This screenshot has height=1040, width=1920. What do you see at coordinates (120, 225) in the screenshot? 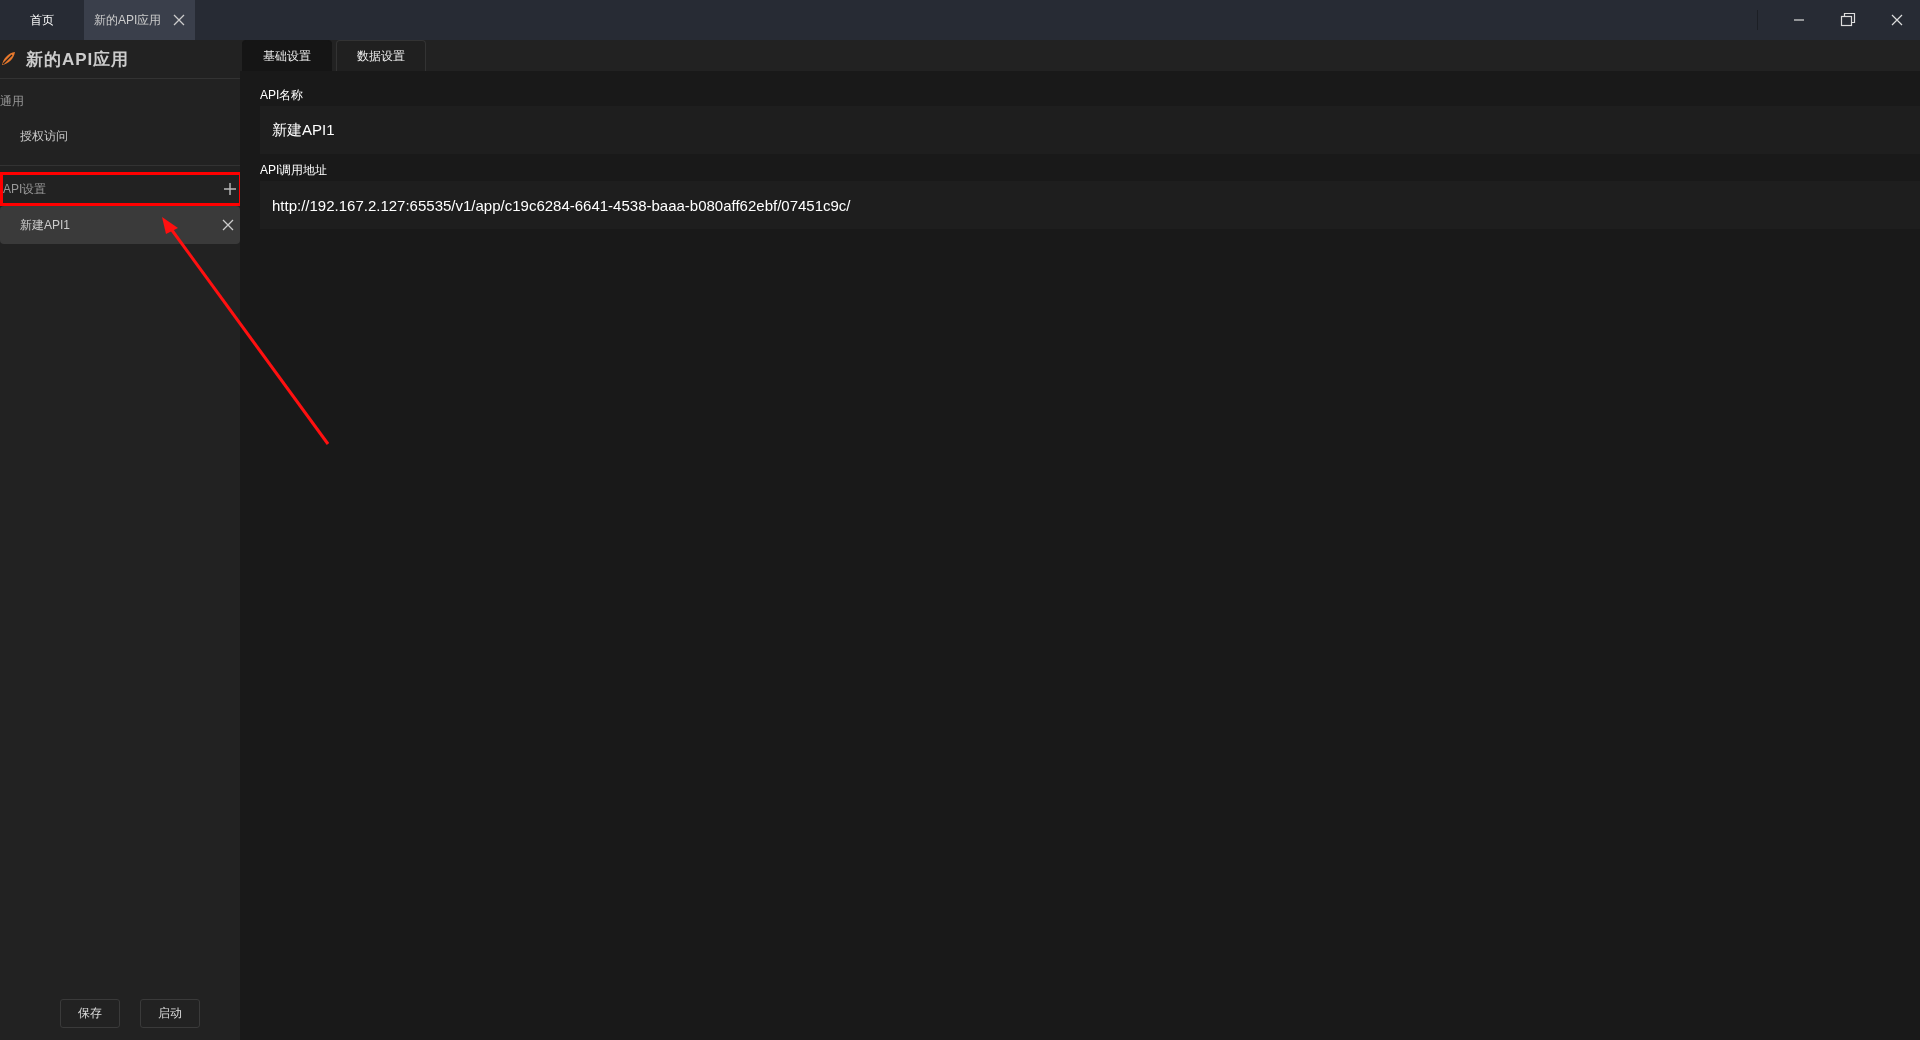
I see `sidebar-item: 新建API1` at bounding box center [120, 225].